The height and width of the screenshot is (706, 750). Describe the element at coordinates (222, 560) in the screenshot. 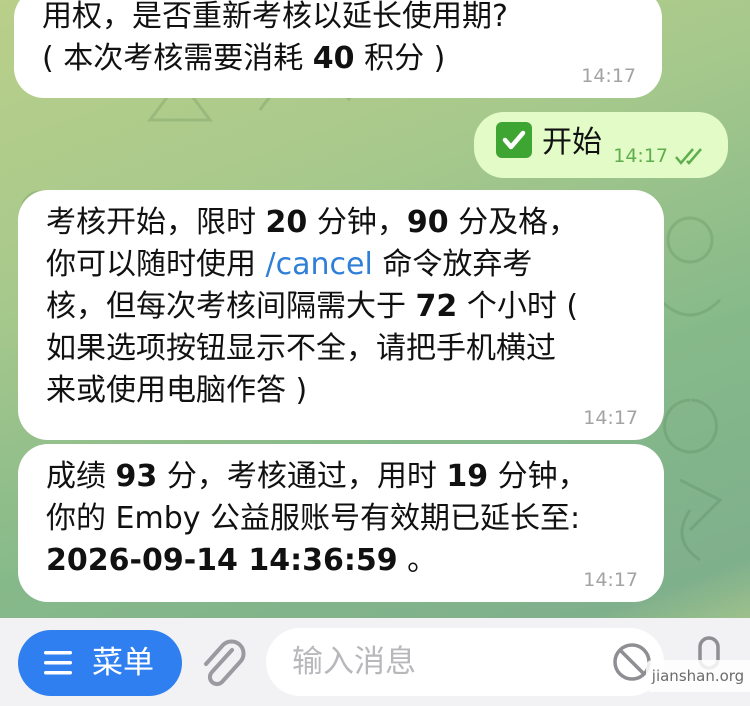

I see `expiry-date: 2026-09-14 14:36:59` at that location.